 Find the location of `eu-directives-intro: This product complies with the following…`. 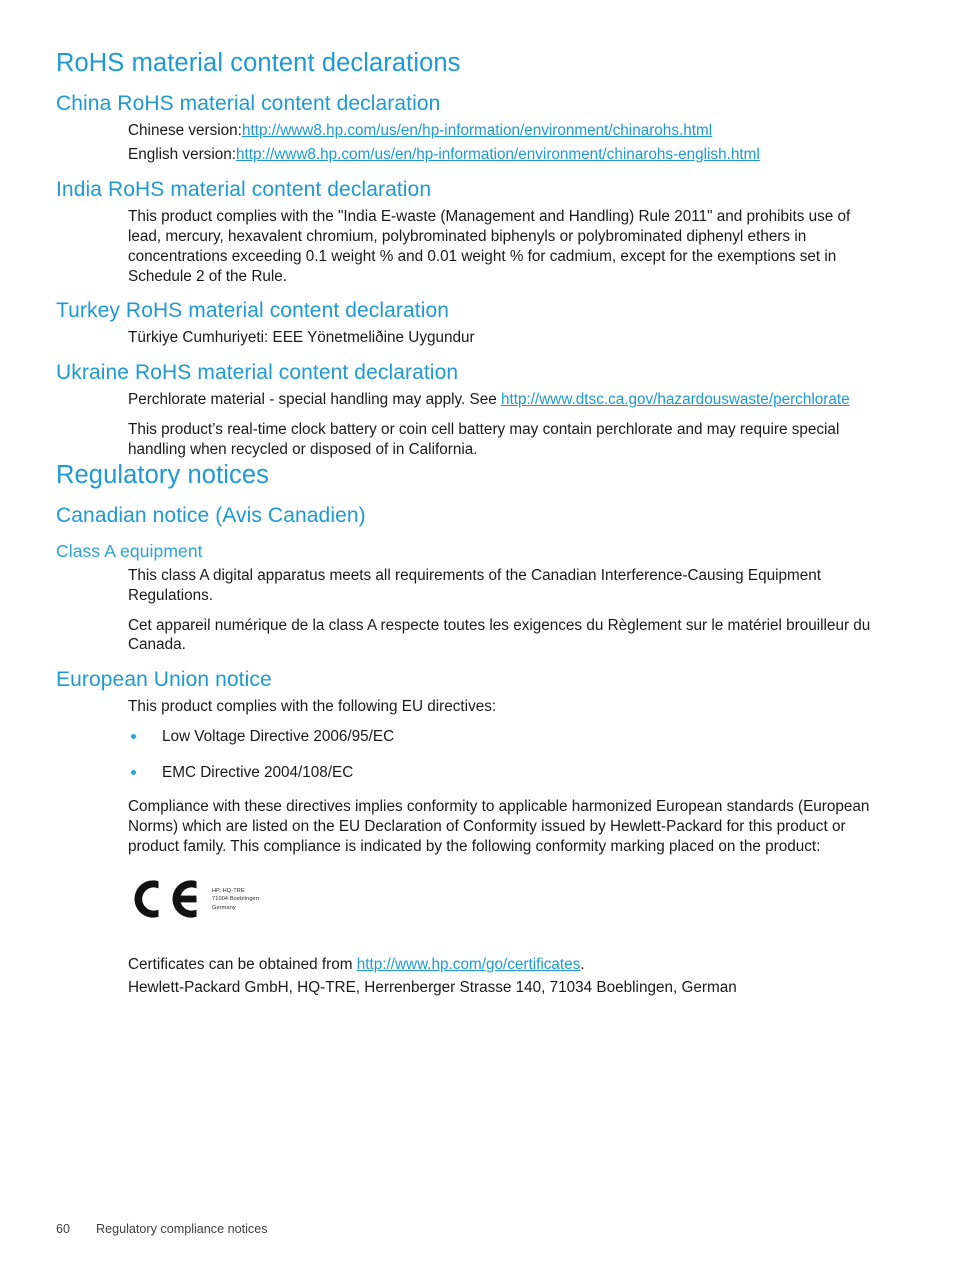

eu-directives-intro: This product complies with the following… is located at coordinates (312, 707).